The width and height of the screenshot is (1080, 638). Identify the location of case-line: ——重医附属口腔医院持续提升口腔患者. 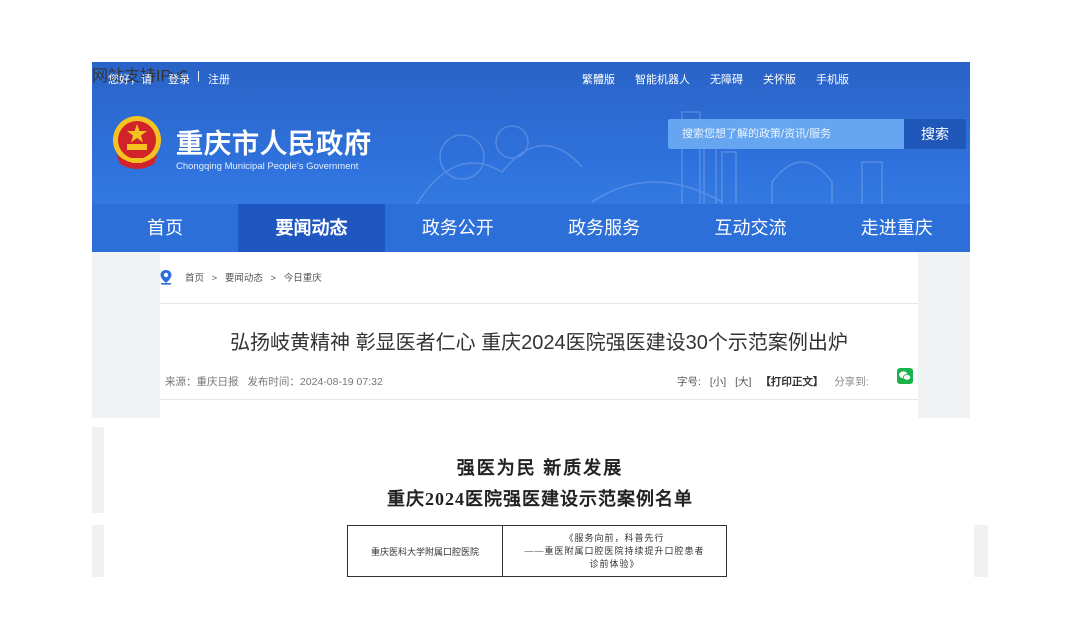
(614, 550).